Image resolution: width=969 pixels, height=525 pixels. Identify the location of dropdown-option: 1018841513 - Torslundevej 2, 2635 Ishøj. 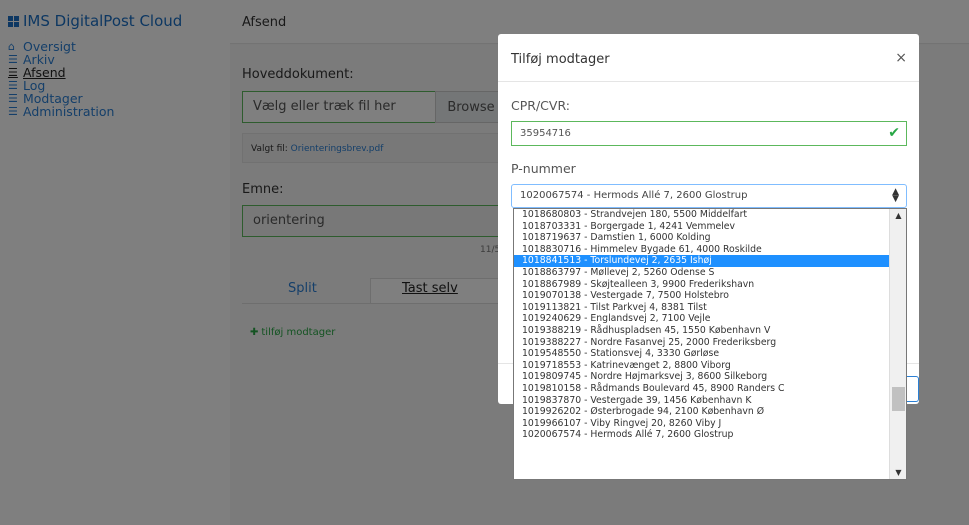
(710, 261).